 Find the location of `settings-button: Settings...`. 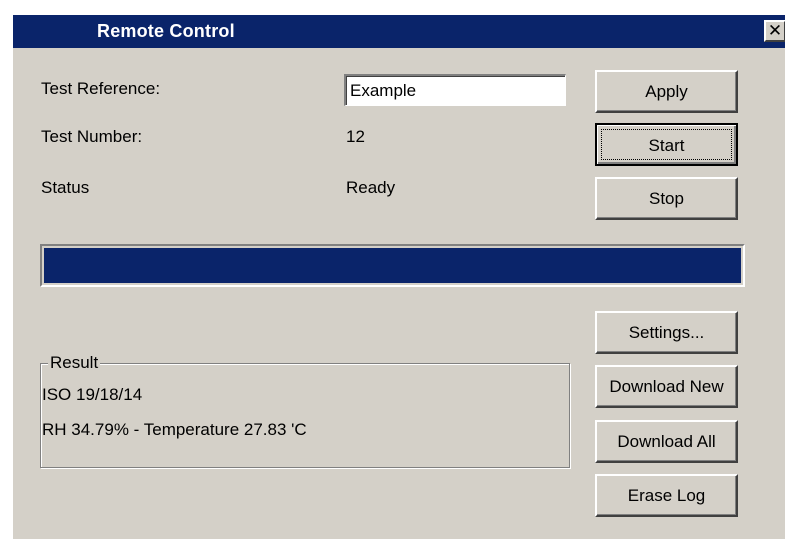

settings-button: Settings... is located at coordinates (666, 332).